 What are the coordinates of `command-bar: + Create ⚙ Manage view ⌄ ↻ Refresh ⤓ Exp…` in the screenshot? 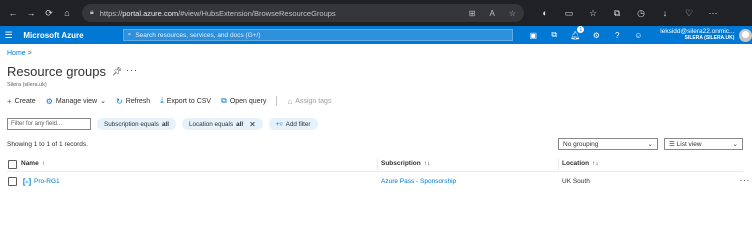 It's located at (169, 101).